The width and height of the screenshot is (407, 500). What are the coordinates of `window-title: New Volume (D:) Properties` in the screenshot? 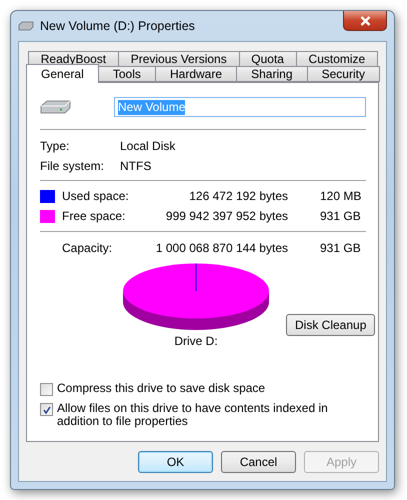 It's located at (117, 26).